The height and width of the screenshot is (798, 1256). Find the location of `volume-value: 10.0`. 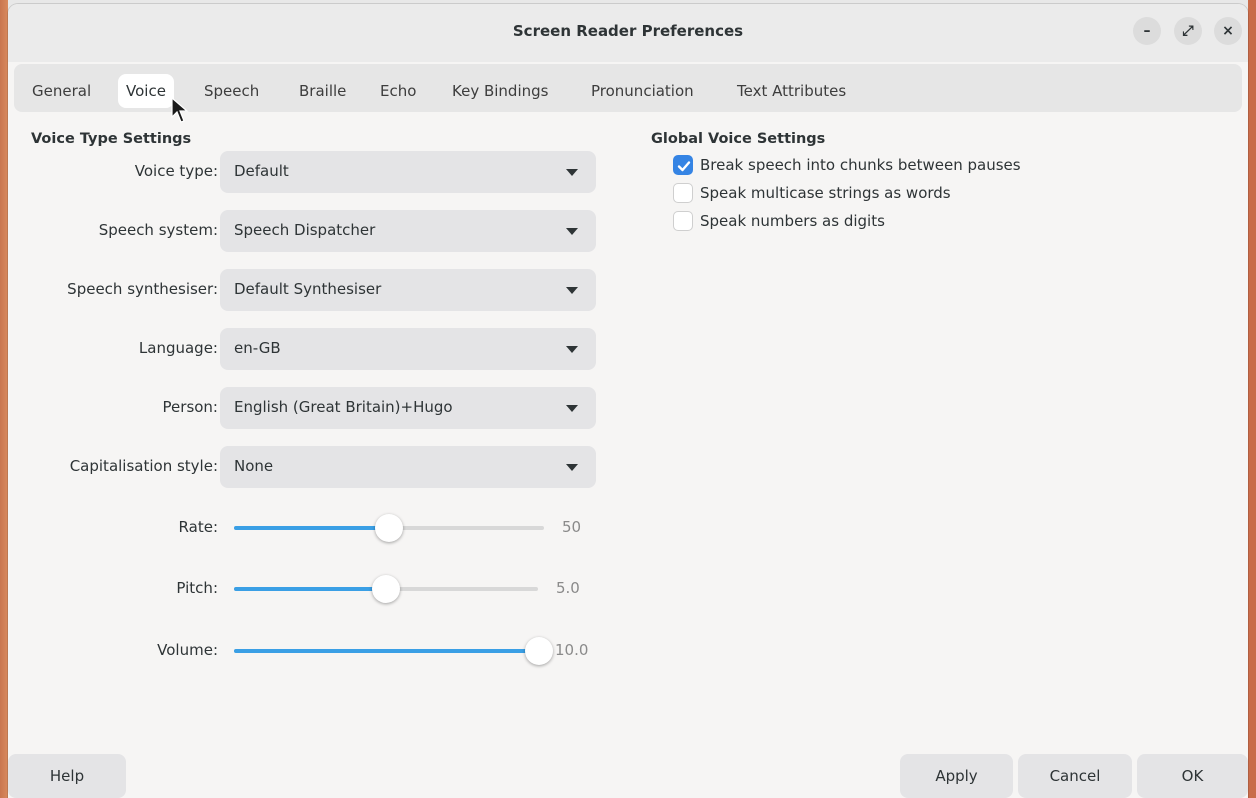

volume-value: 10.0 is located at coordinates (572, 650).